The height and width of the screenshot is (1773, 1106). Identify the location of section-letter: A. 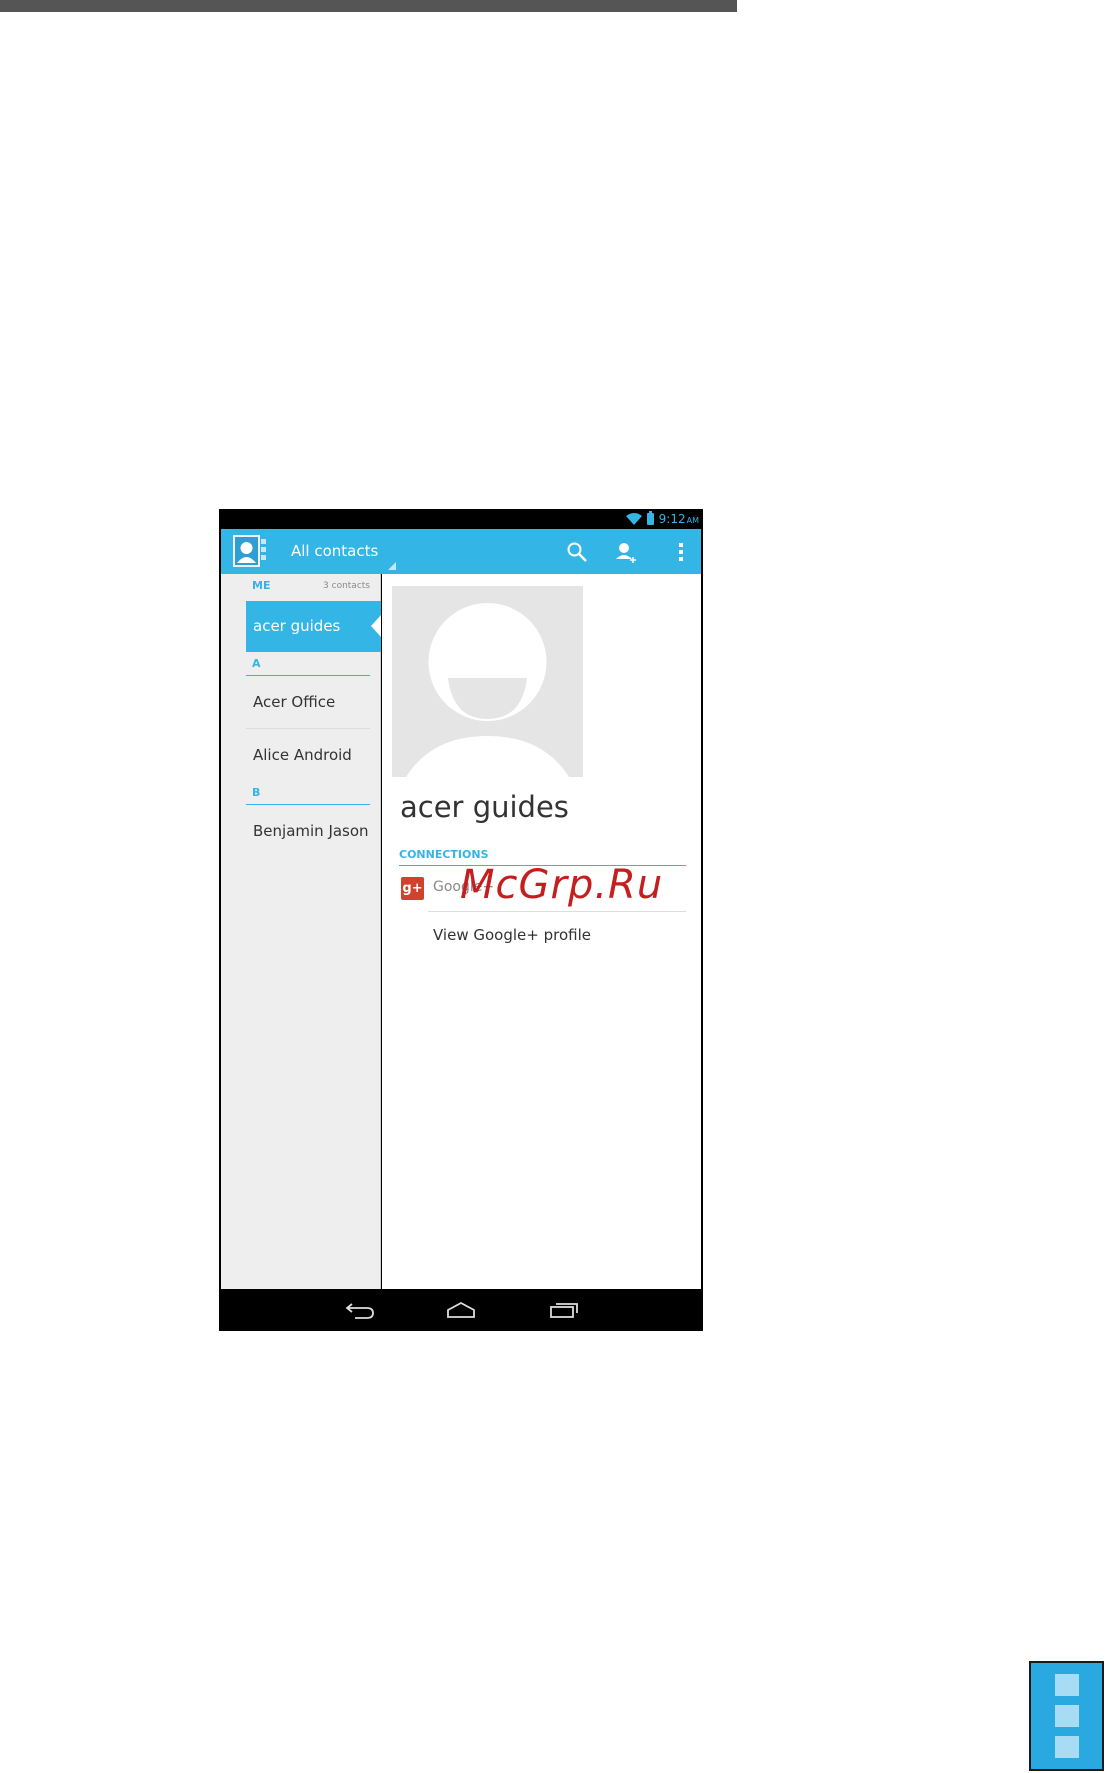
(256, 663).